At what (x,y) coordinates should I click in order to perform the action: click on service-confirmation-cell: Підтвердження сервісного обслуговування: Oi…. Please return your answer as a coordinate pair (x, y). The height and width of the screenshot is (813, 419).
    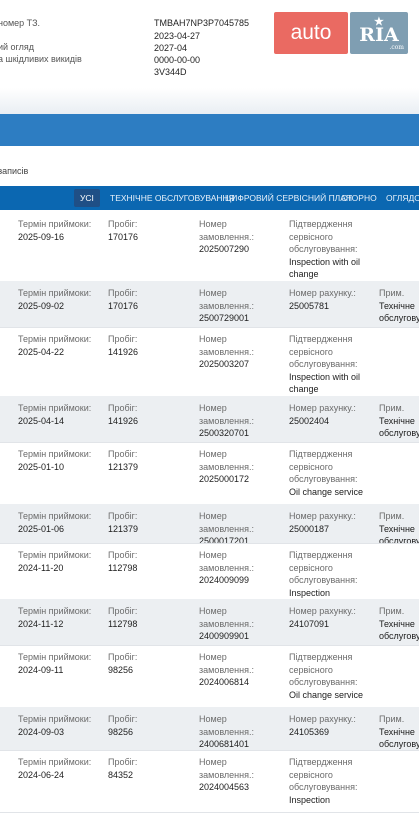
    Looking at the image, I should click on (326, 676).